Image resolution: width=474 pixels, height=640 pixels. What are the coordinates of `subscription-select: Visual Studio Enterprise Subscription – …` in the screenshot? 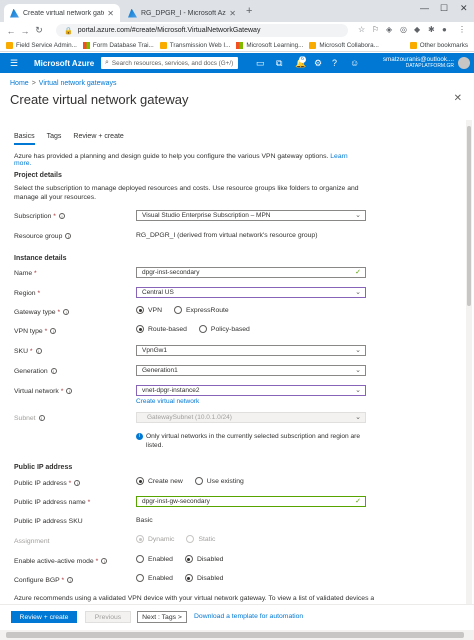 It's located at (251, 215).